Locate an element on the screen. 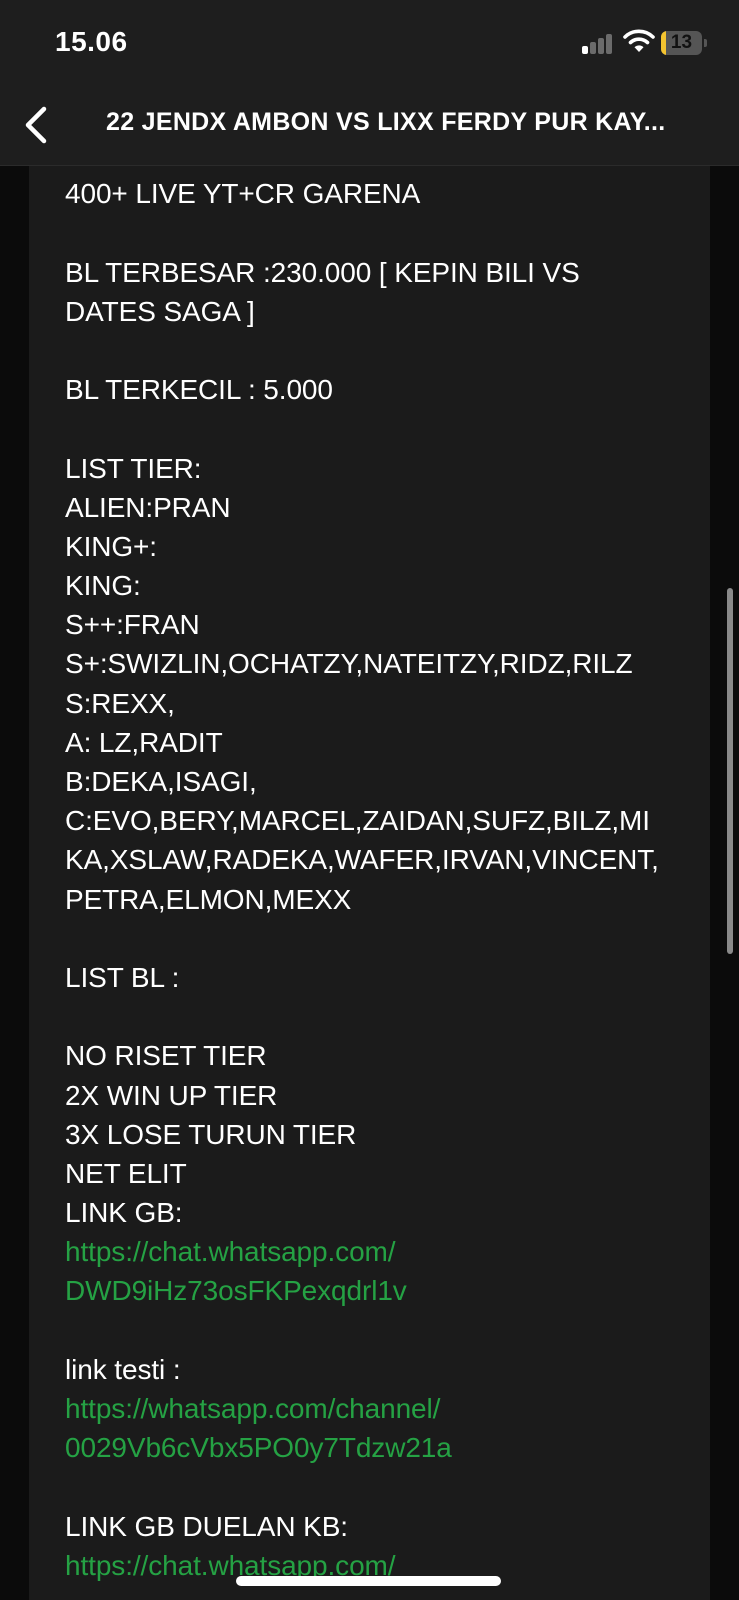 Image resolution: width=739 pixels, height=1600 pixels. message-line: NO RISET TIER is located at coordinates (166, 1056).